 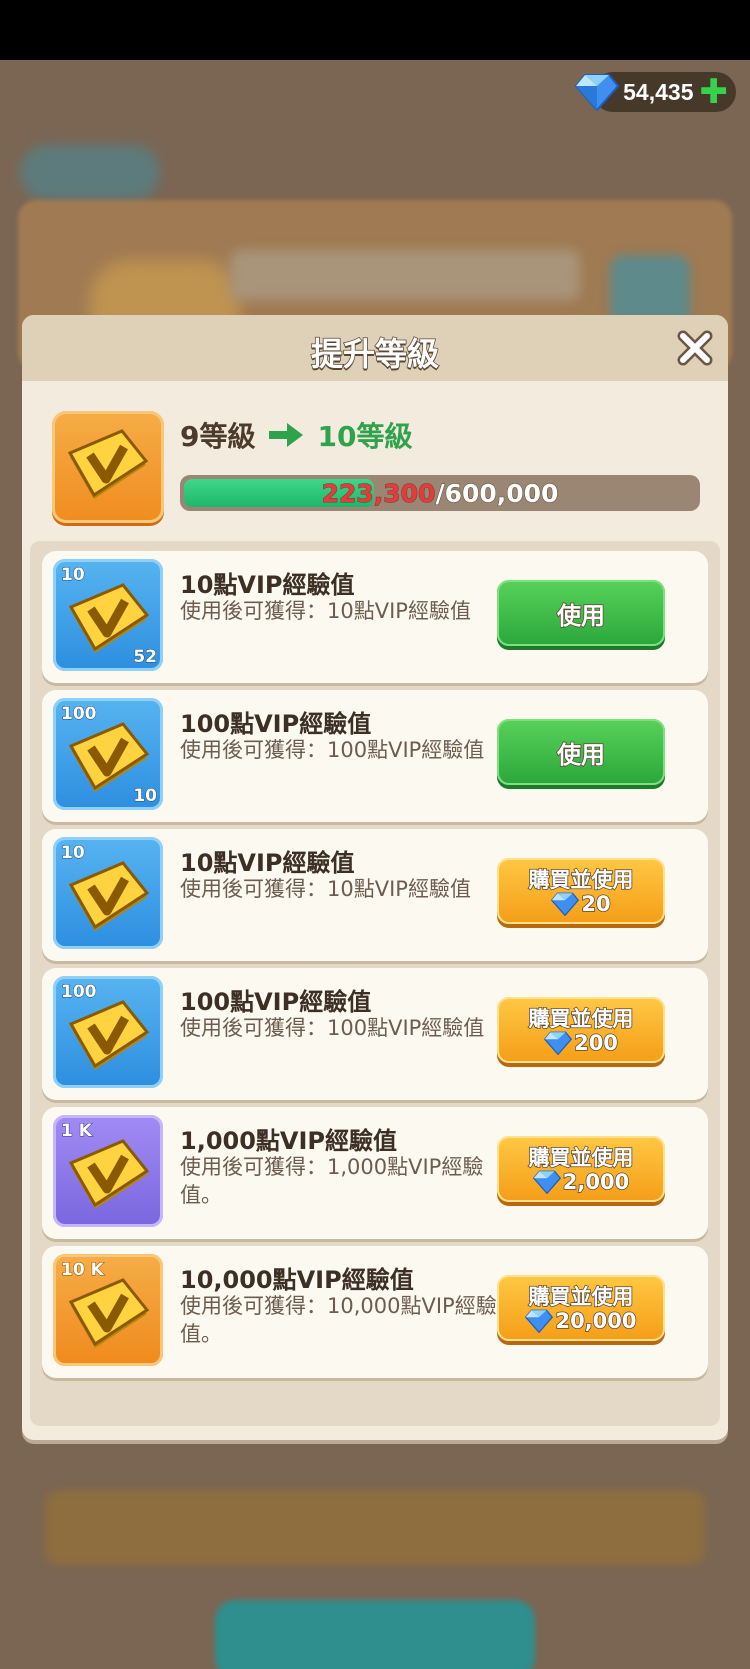 I want to click on item-owned-count: 52, so click(x=145, y=657).